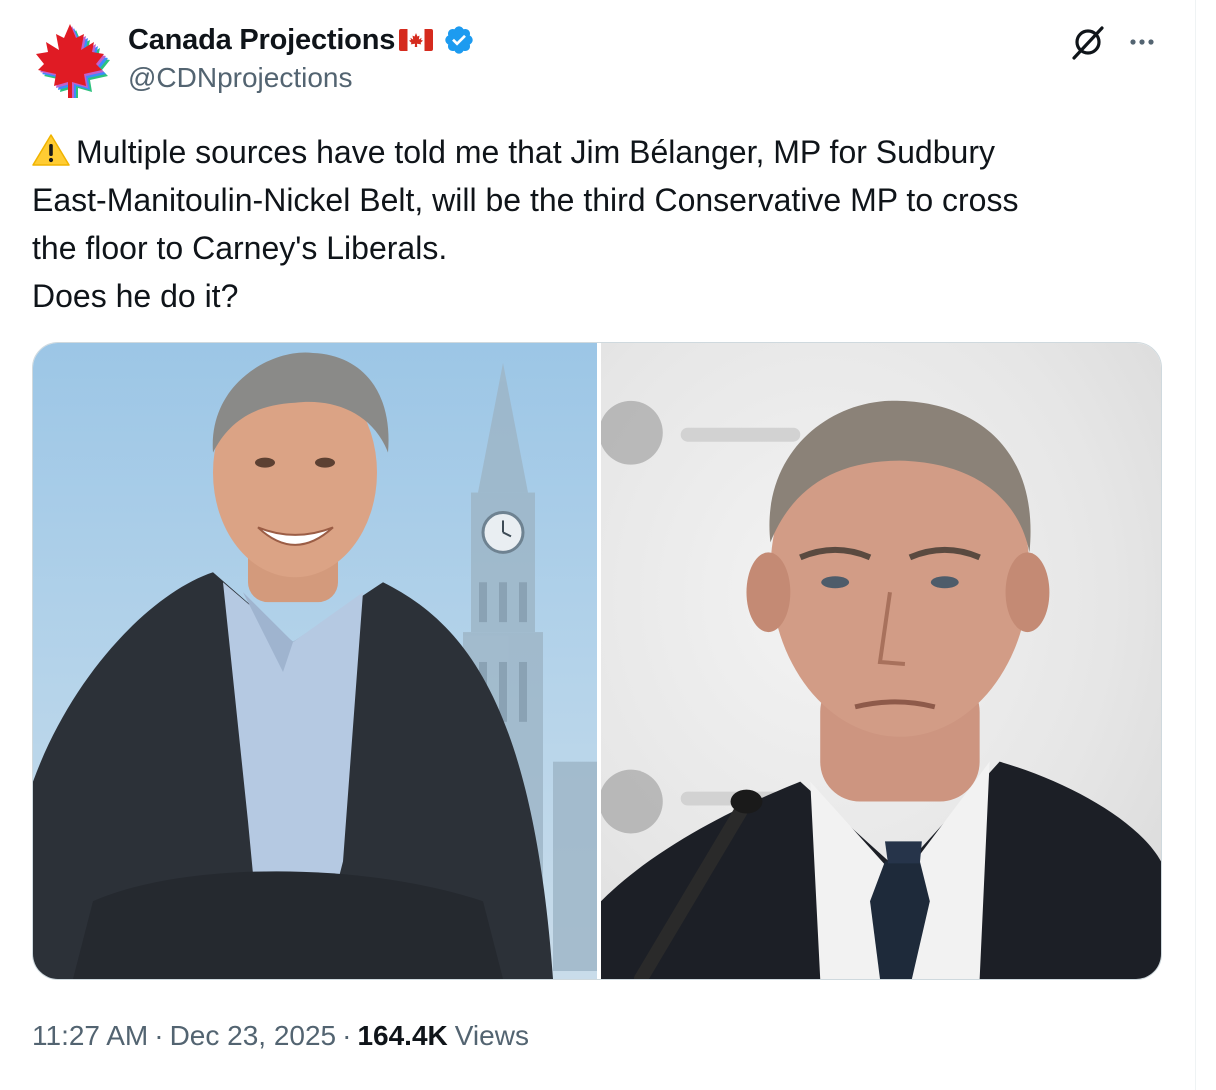 The width and height of the screenshot is (1216, 1090). Describe the element at coordinates (51, 149) in the screenshot. I see `warning-icon` at that location.